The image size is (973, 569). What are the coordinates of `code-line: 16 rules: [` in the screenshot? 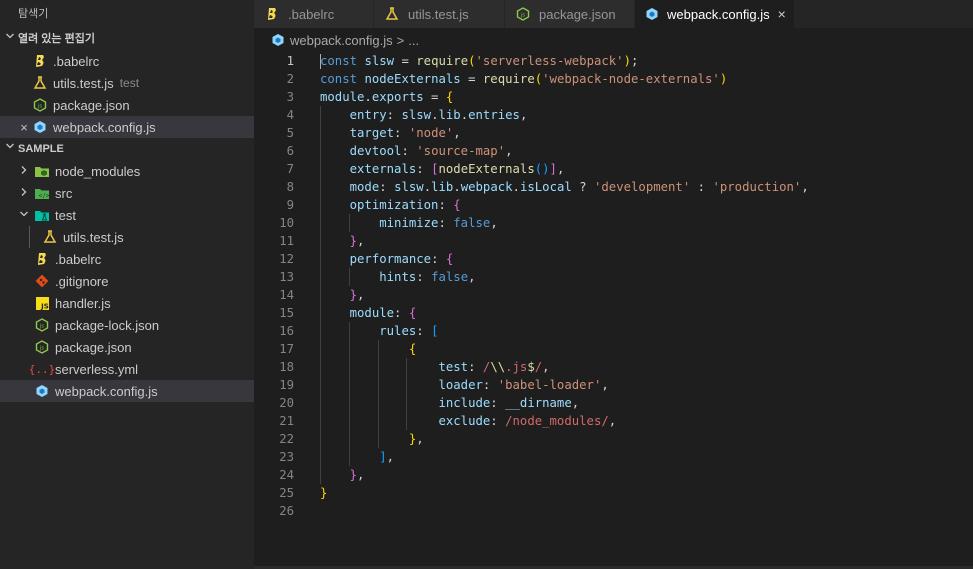 It's located at (613, 331).